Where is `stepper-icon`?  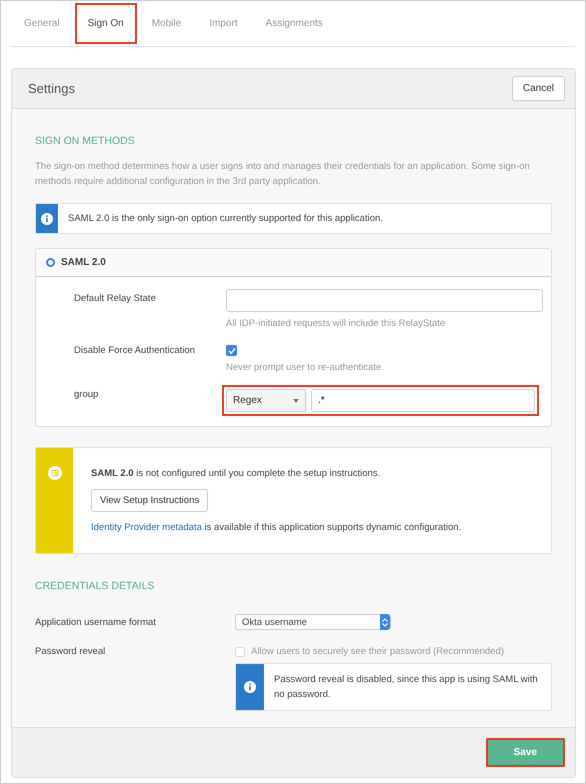
stepper-icon is located at coordinates (385, 622).